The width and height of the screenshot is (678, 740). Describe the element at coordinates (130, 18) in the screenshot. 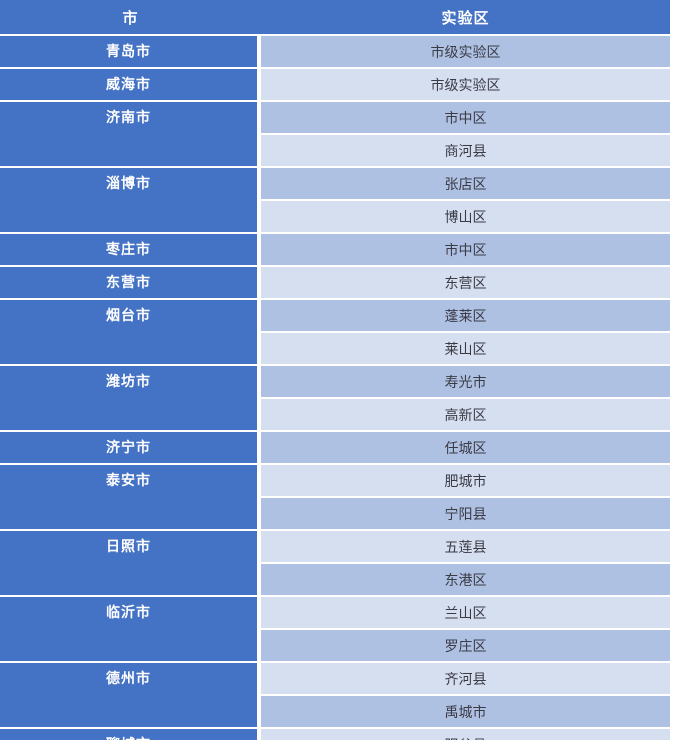

I see `column-header-city: 市` at that location.